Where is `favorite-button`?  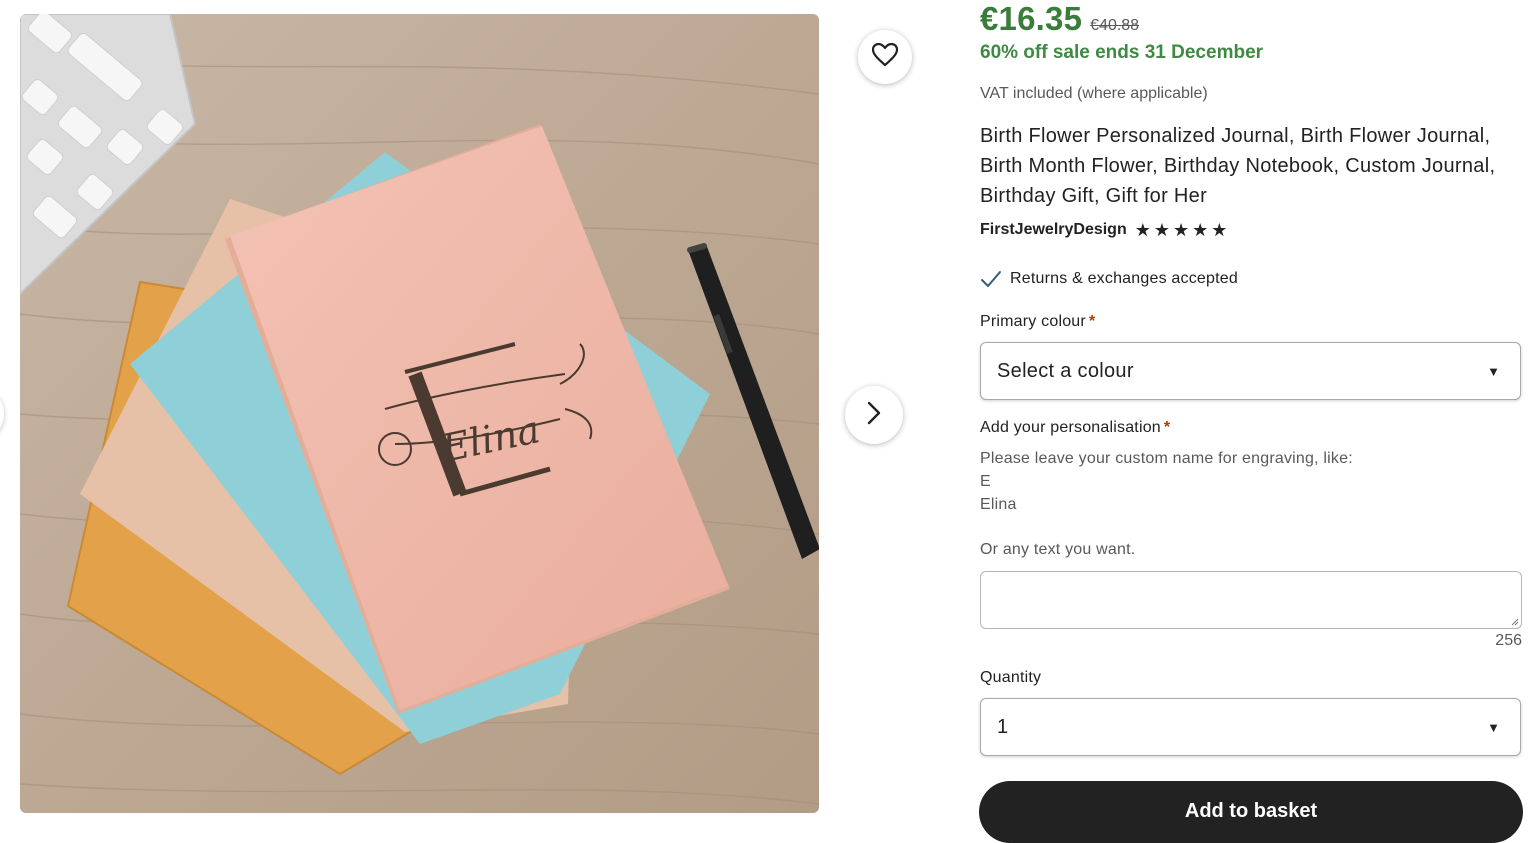 favorite-button is located at coordinates (885, 57).